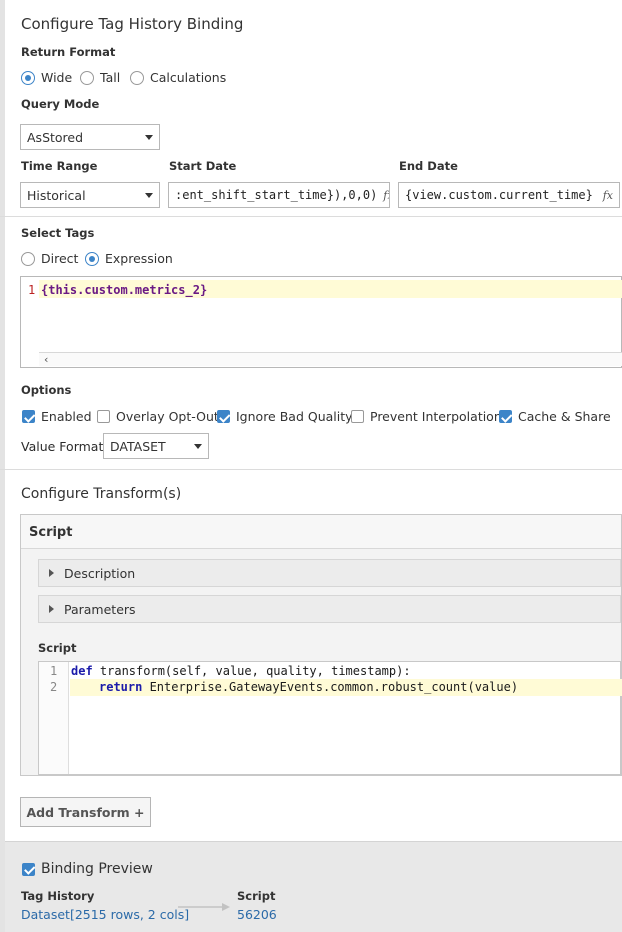 Image resolution: width=622 pixels, height=932 pixels. Describe the element at coordinates (329, 573) in the screenshot. I see `description-accordion: Description` at that location.